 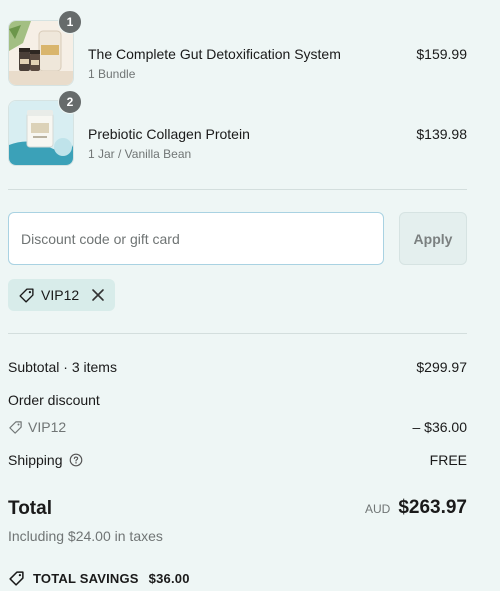 I want to click on product-variant: 1 Bundle, so click(x=112, y=74).